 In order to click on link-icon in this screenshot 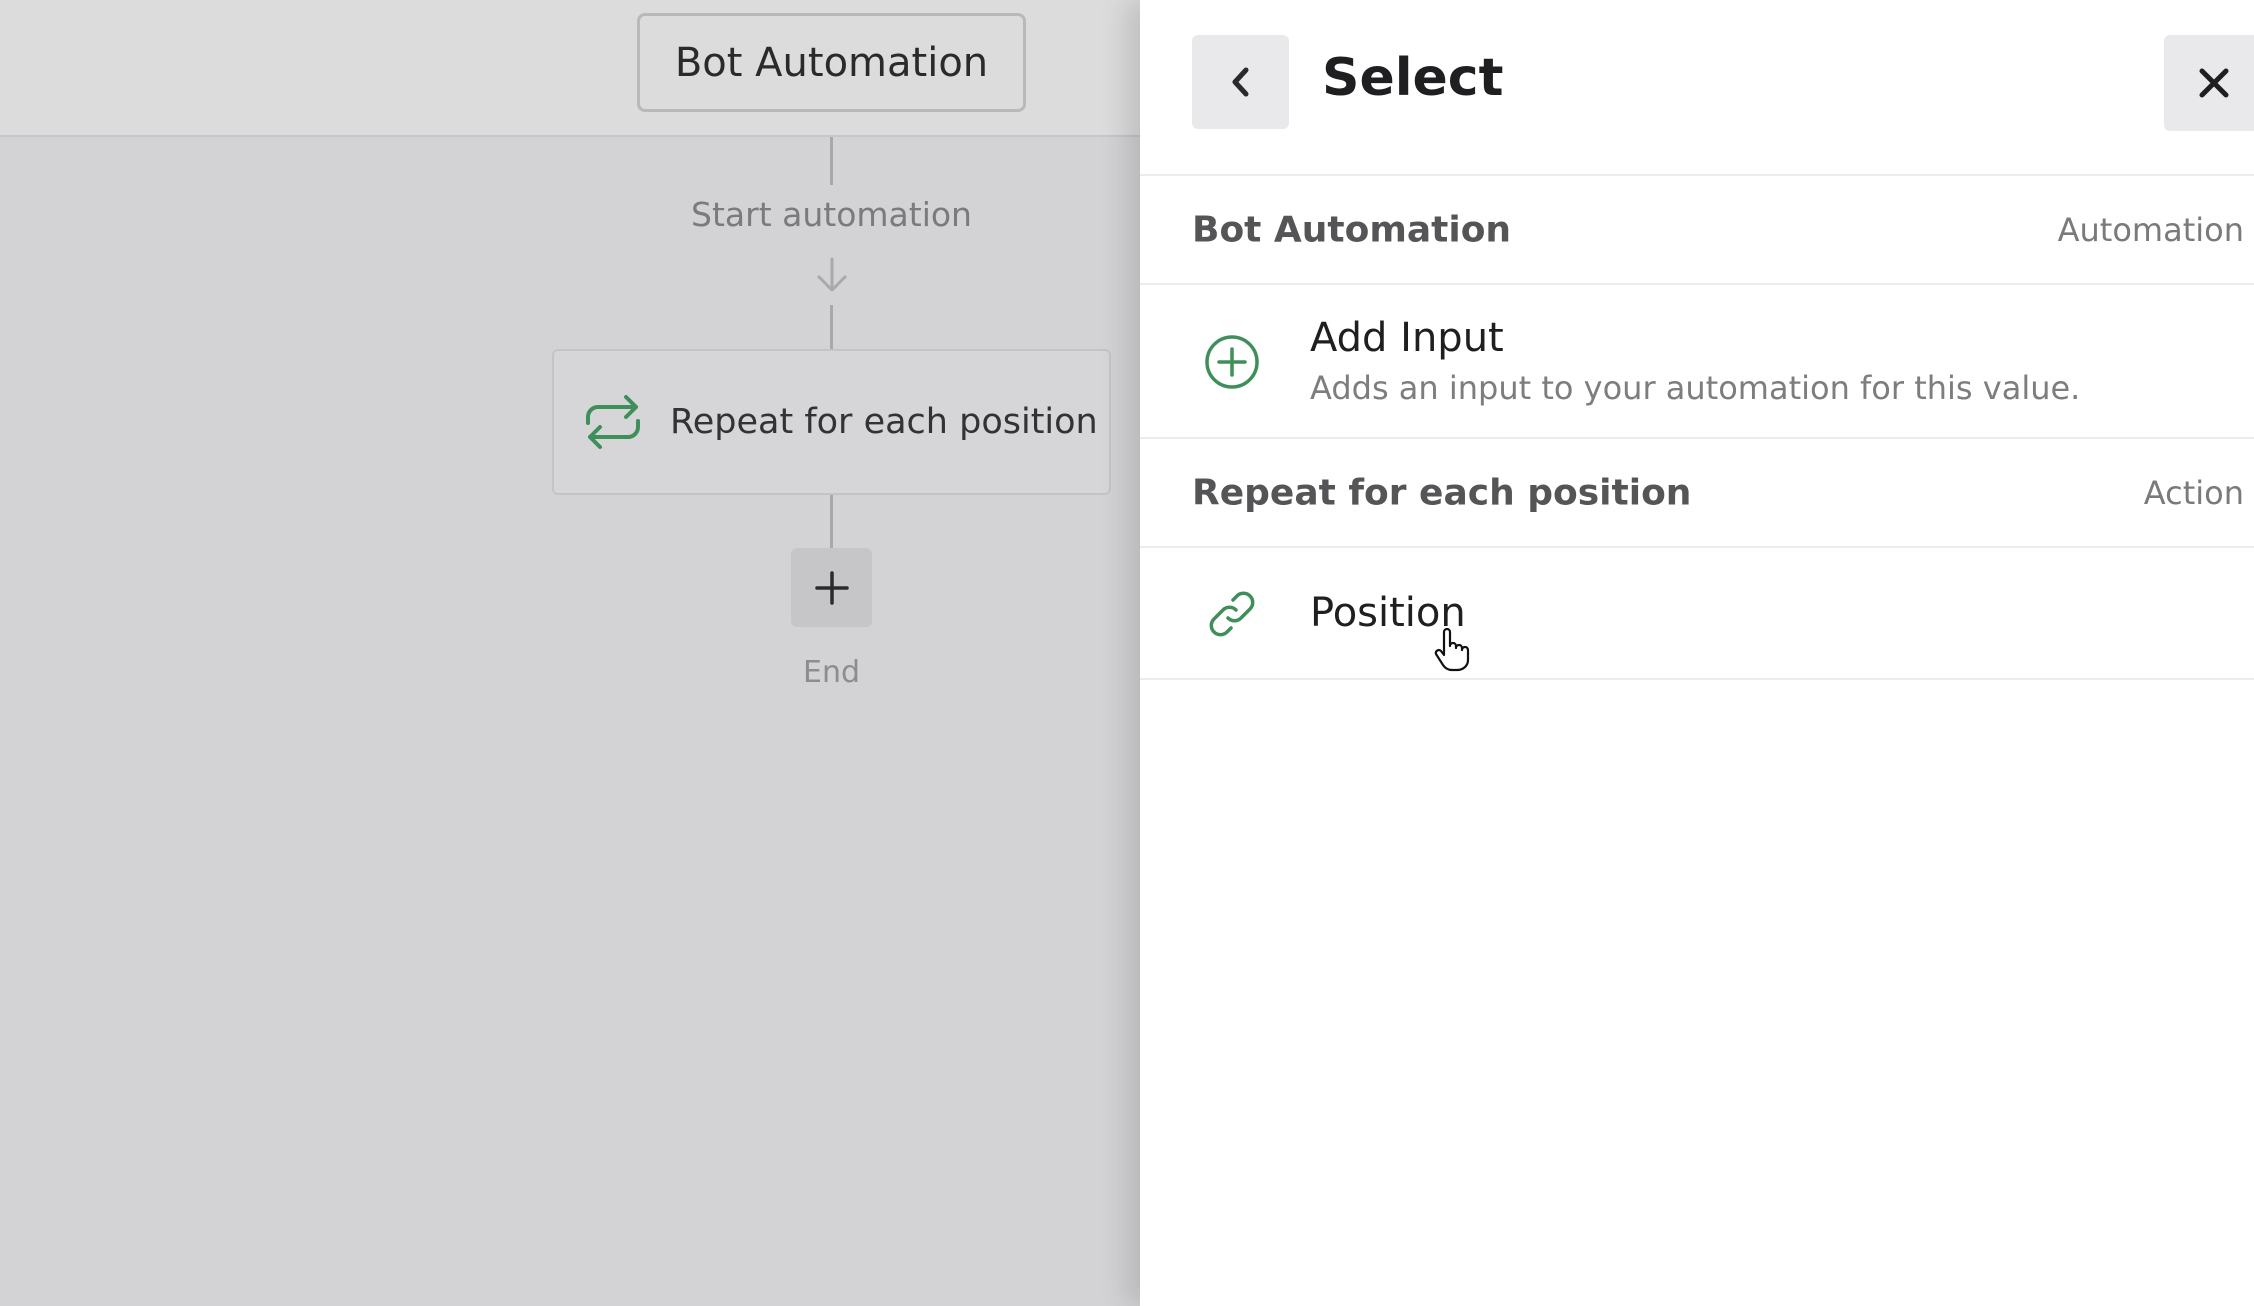, I will do `click(1232, 614)`.